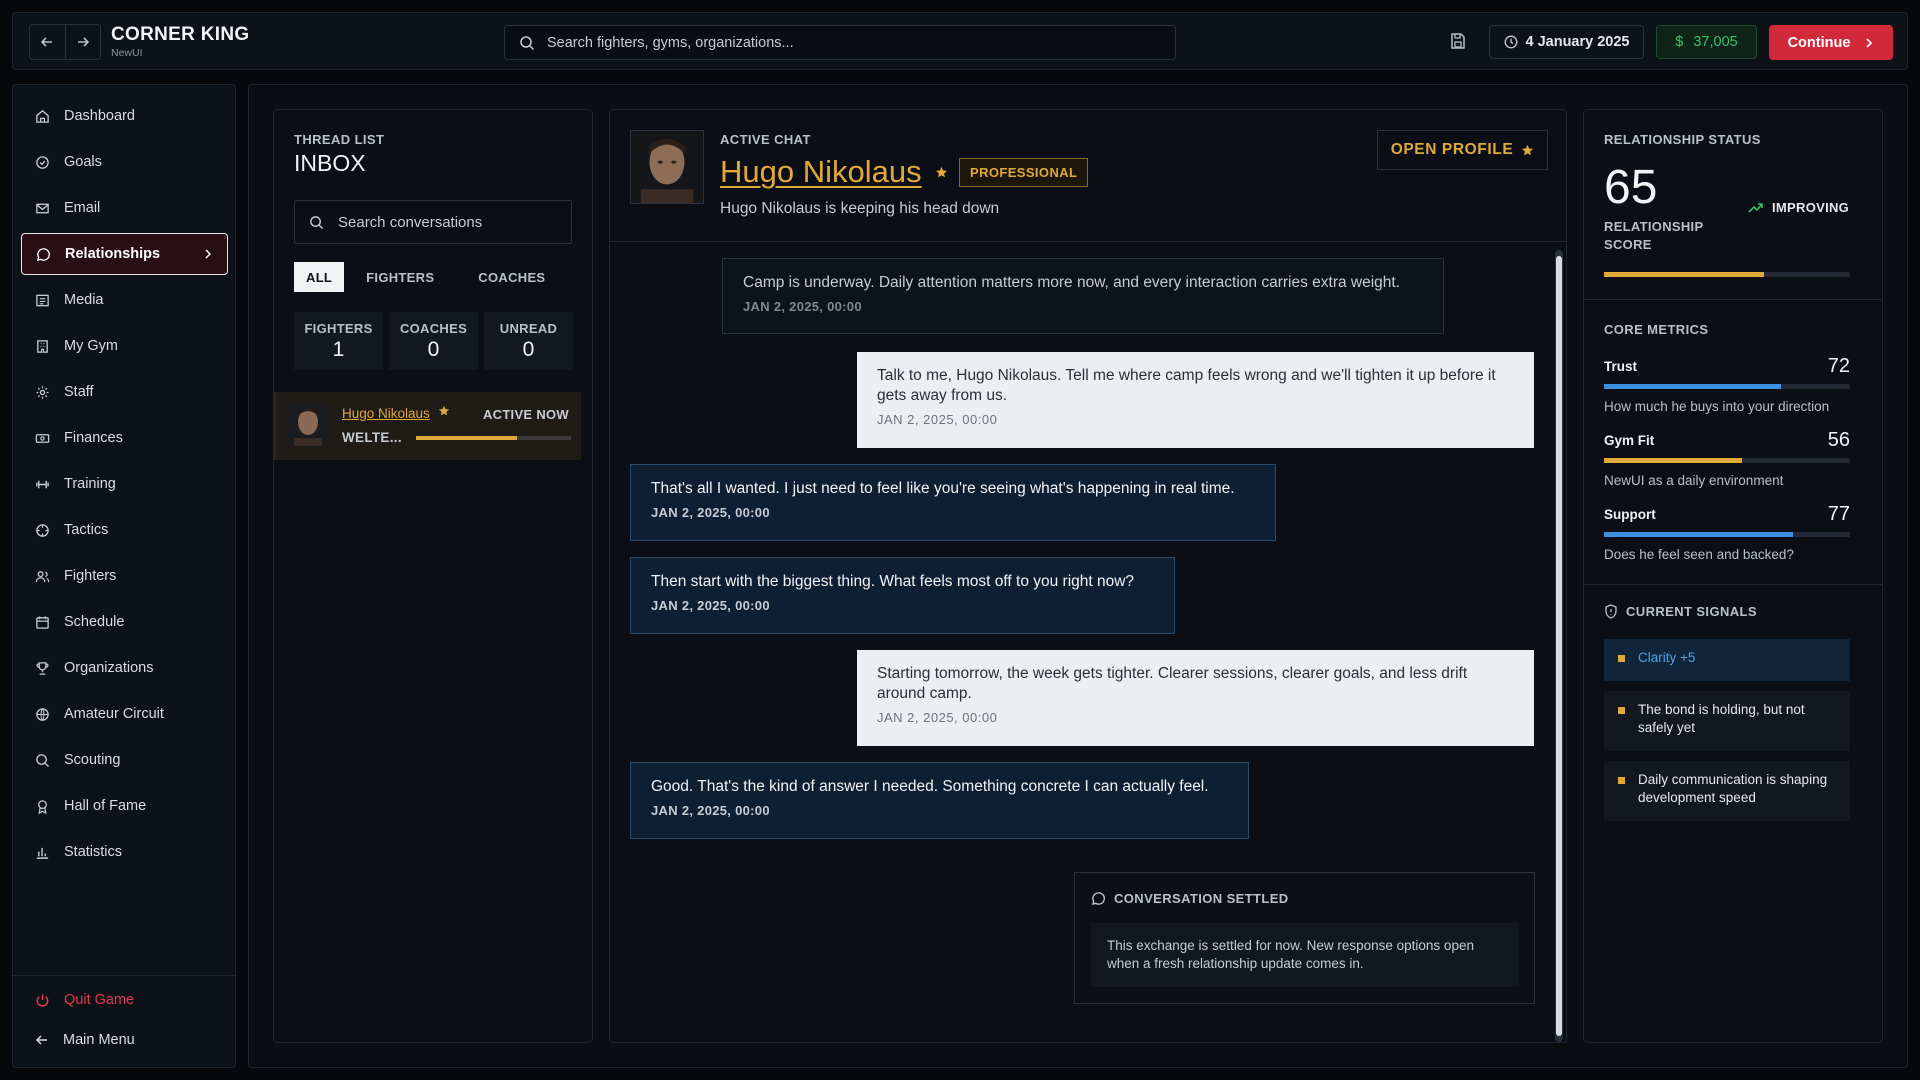 This screenshot has height=1080, width=1920. What do you see at coordinates (1694, 480) in the screenshot?
I see `metric-description: NewUI as a daily environment` at bounding box center [1694, 480].